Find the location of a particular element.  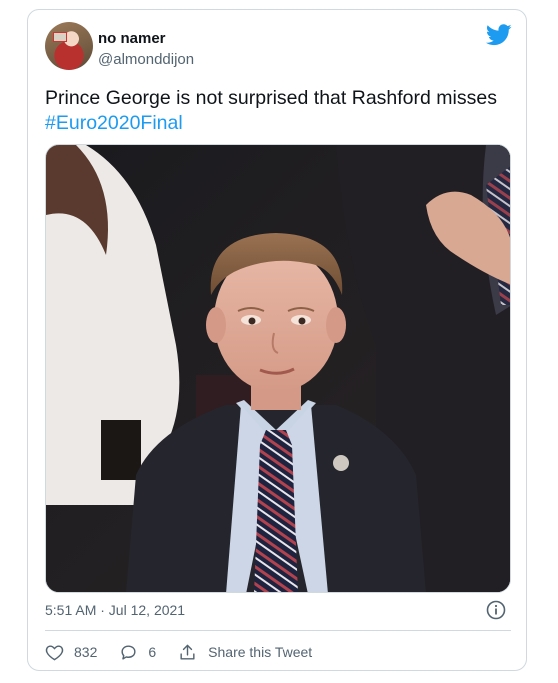

tweet-timestamp: 5:51 AM · Jul 12, 2021 is located at coordinates (115, 610).